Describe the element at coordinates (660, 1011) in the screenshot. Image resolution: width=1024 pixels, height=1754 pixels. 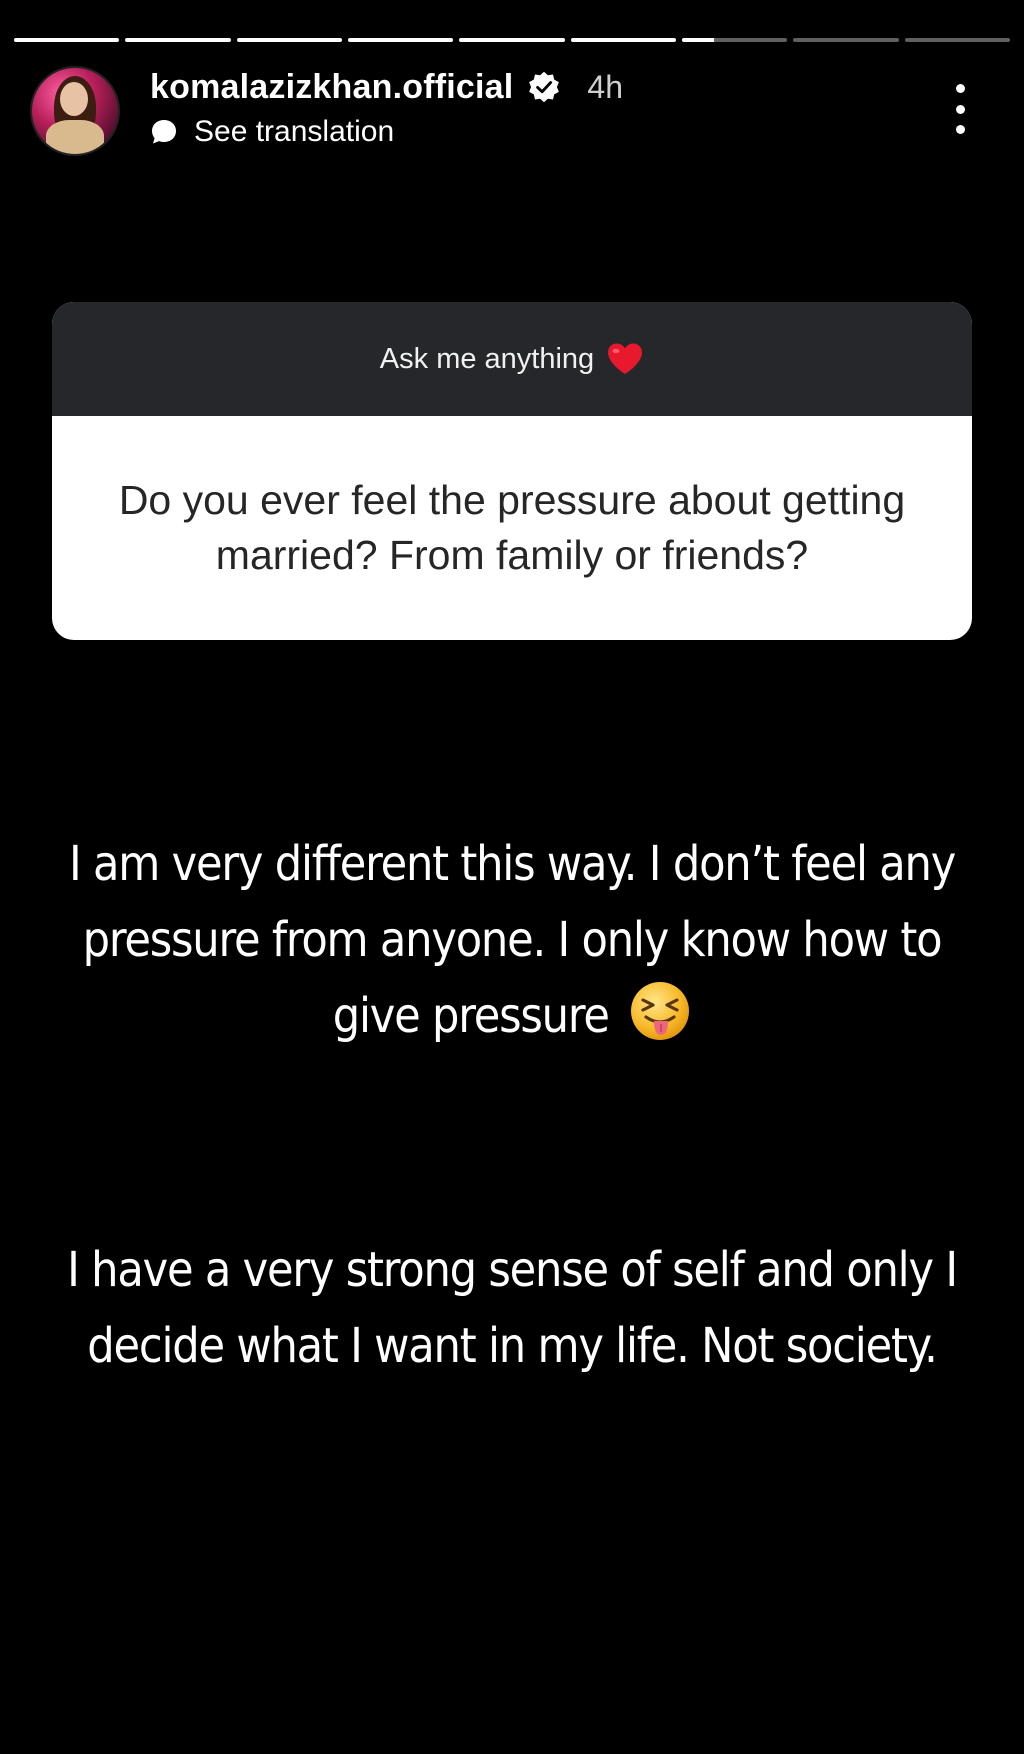
I see `squinting-face-with-tongue-icon` at that location.